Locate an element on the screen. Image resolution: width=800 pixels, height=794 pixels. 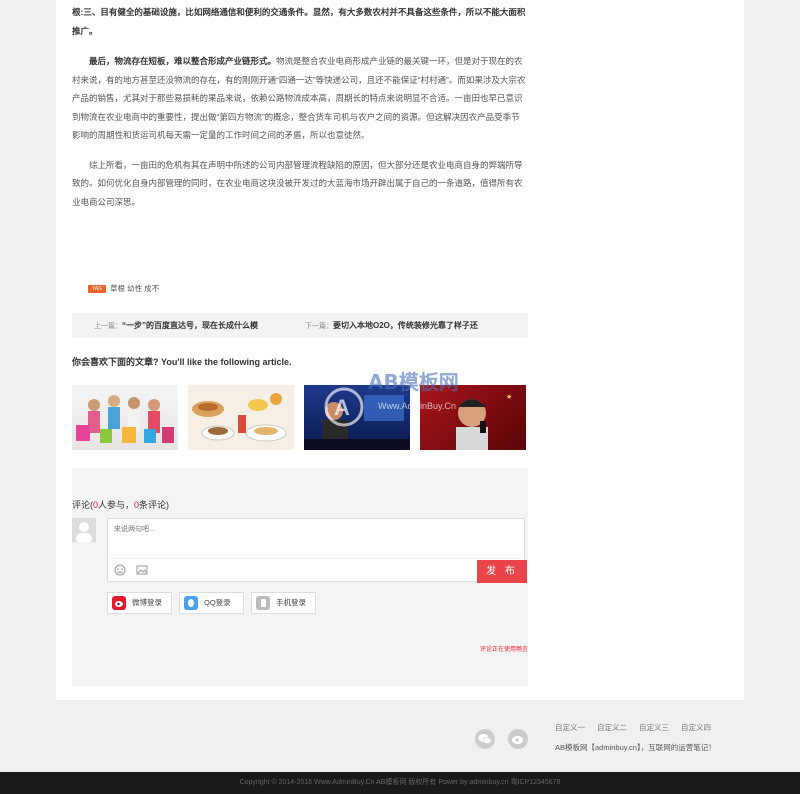
watermark-url: Www.AdminBuy.Cn is located at coordinates (417, 406).